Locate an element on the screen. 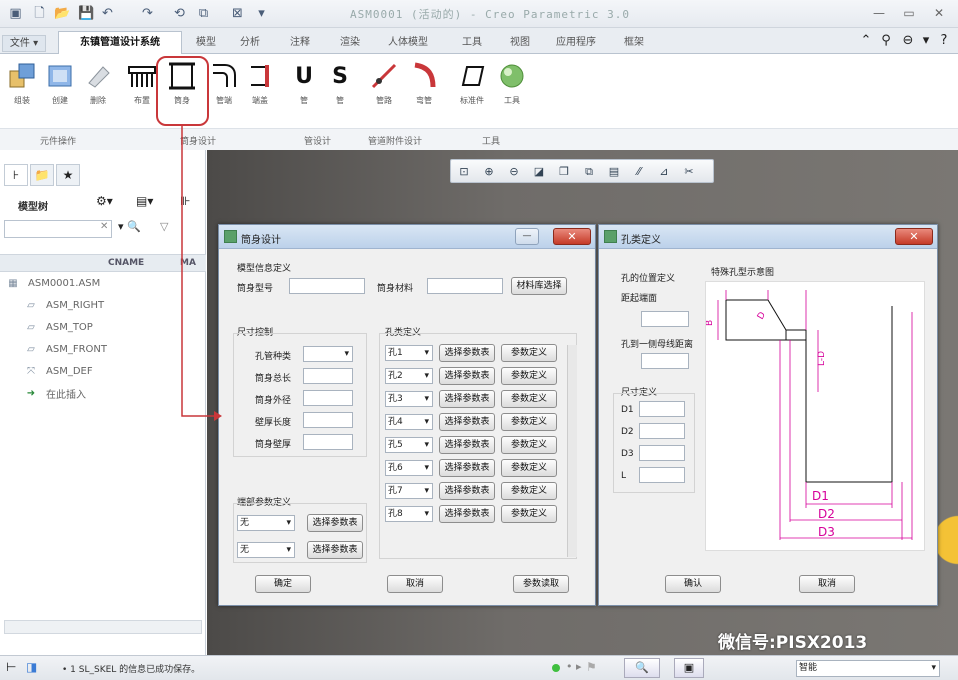  hole-cancel-button: 取消 is located at coordinates (827, 584).